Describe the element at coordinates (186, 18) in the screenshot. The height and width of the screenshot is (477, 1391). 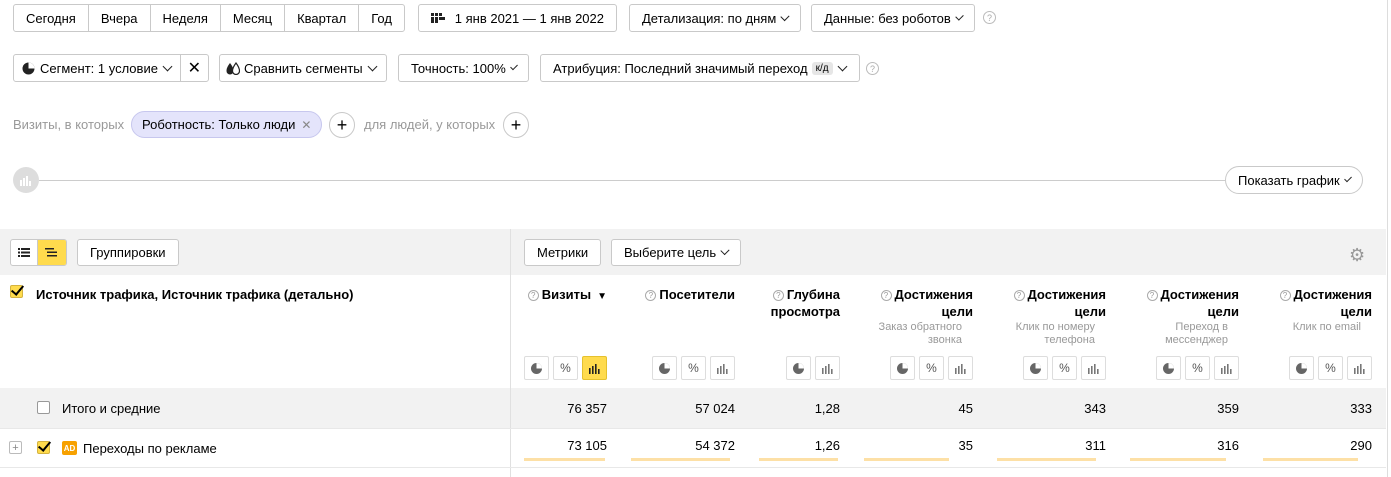
I see `period-week: Неделя` at that location.